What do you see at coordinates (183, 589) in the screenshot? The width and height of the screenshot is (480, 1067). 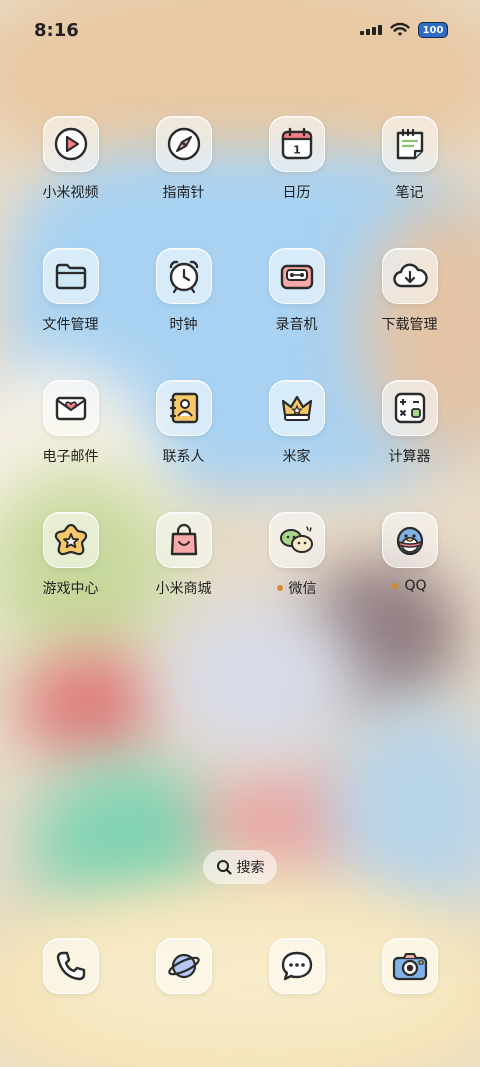 I see `app-label: 小米商城` at bounding box center [183, 589].